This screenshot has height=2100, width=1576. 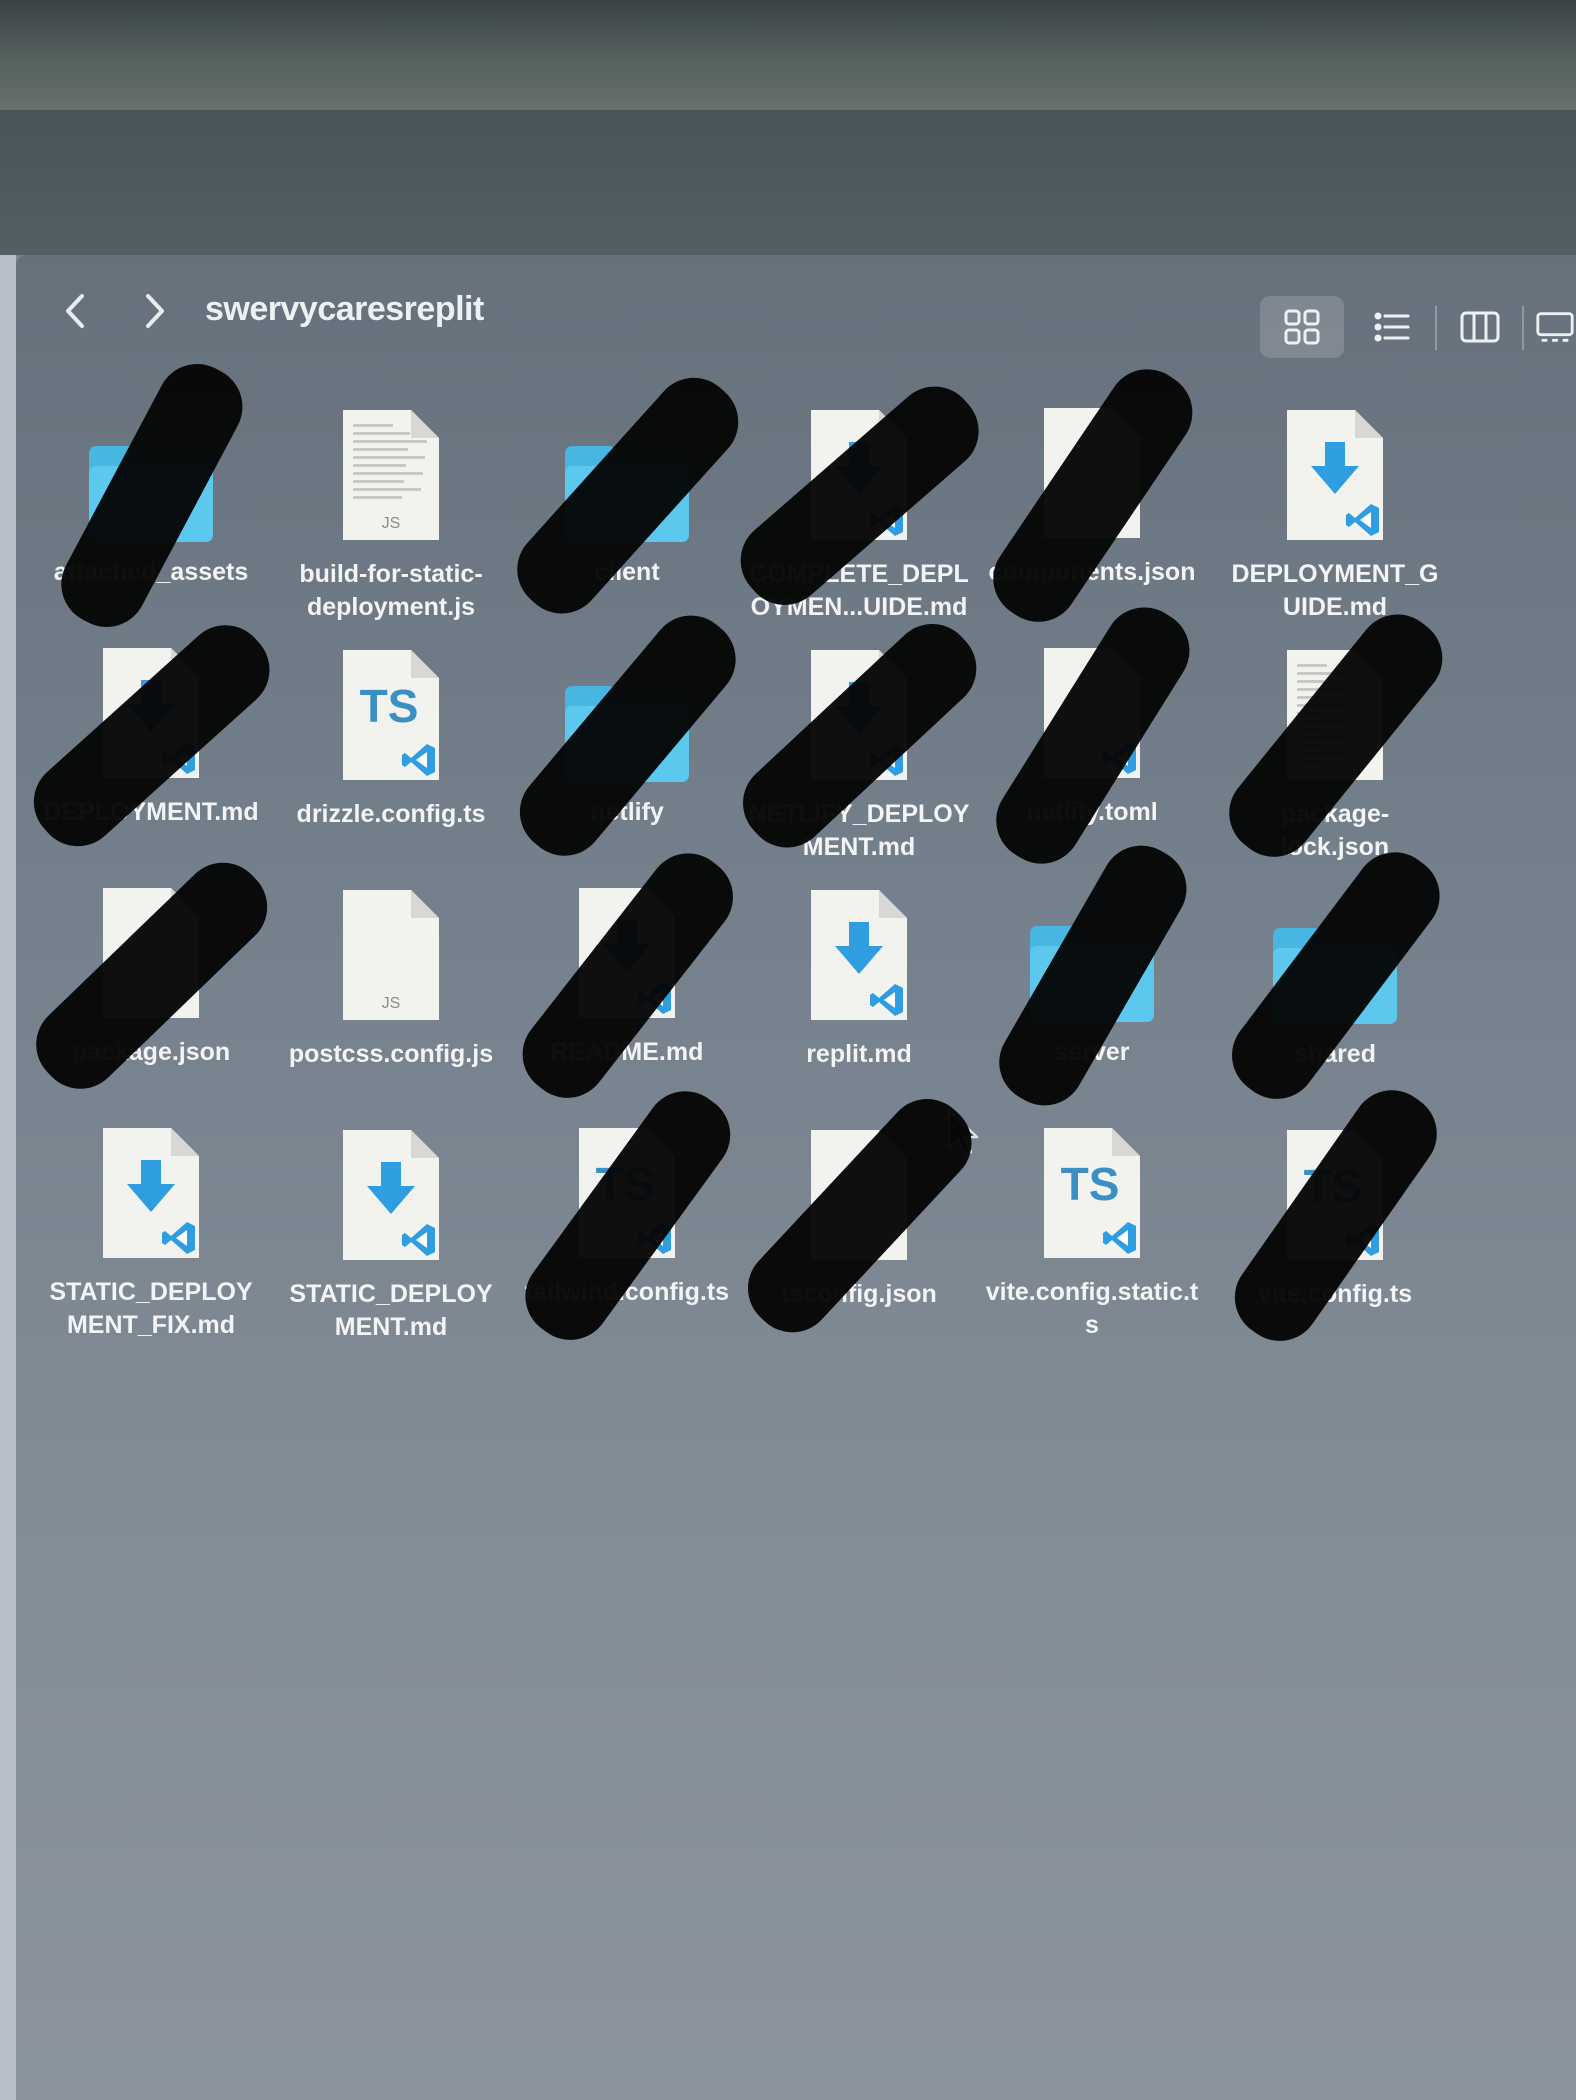 What do you see at coordinates (344, 309) in the screenshot?
I see `window-title: swervycaresreplit` at bounding box center [344, 309].